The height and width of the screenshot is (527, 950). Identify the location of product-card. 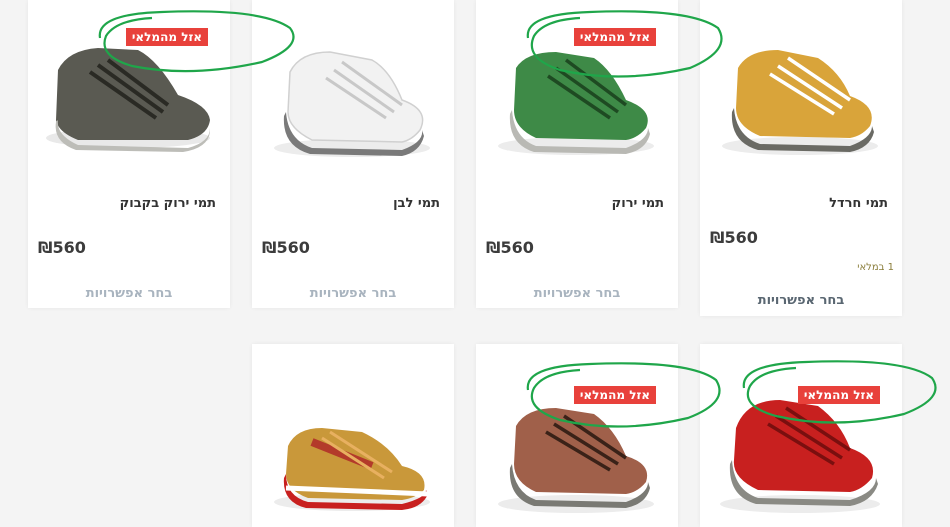
(353, 435).